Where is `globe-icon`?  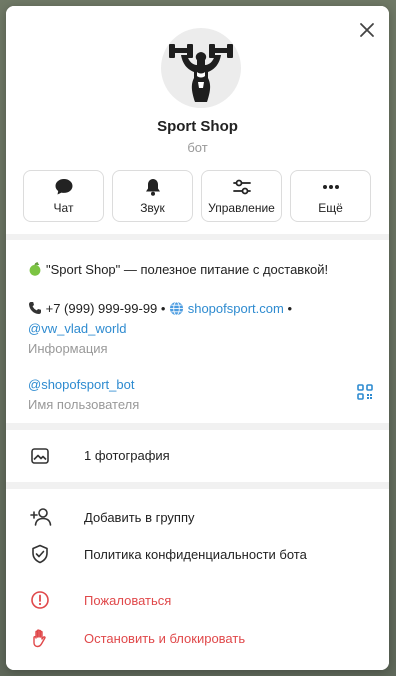 globe-icon is located at coordinates (178, 308).